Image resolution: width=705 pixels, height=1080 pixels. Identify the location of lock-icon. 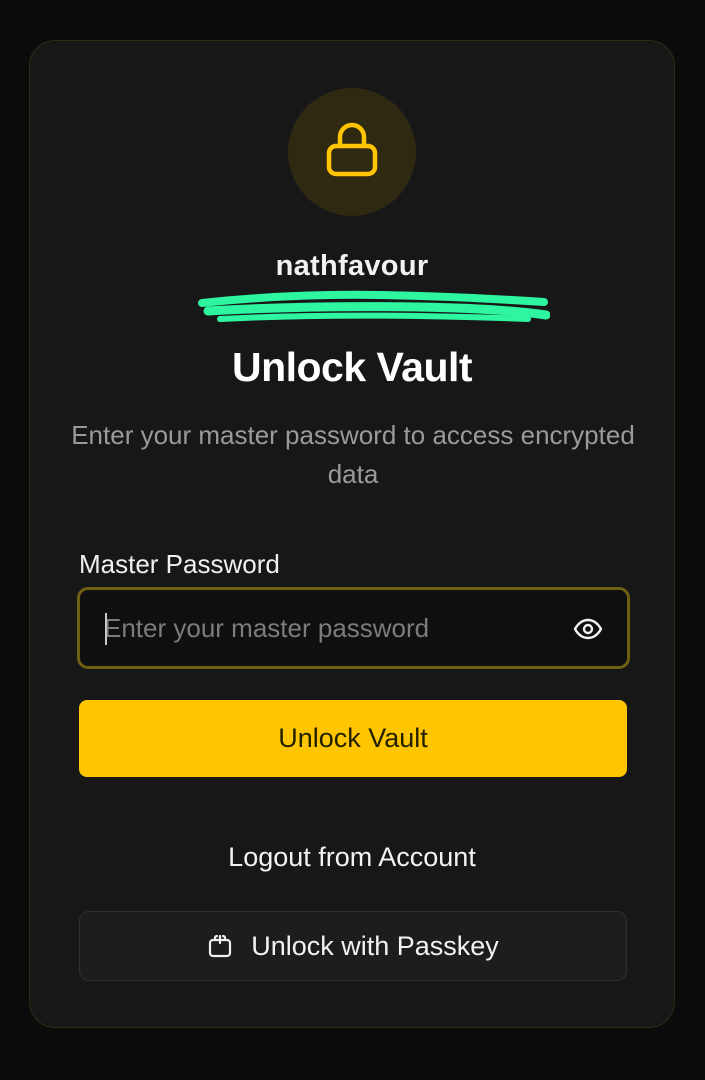
(352, 152).